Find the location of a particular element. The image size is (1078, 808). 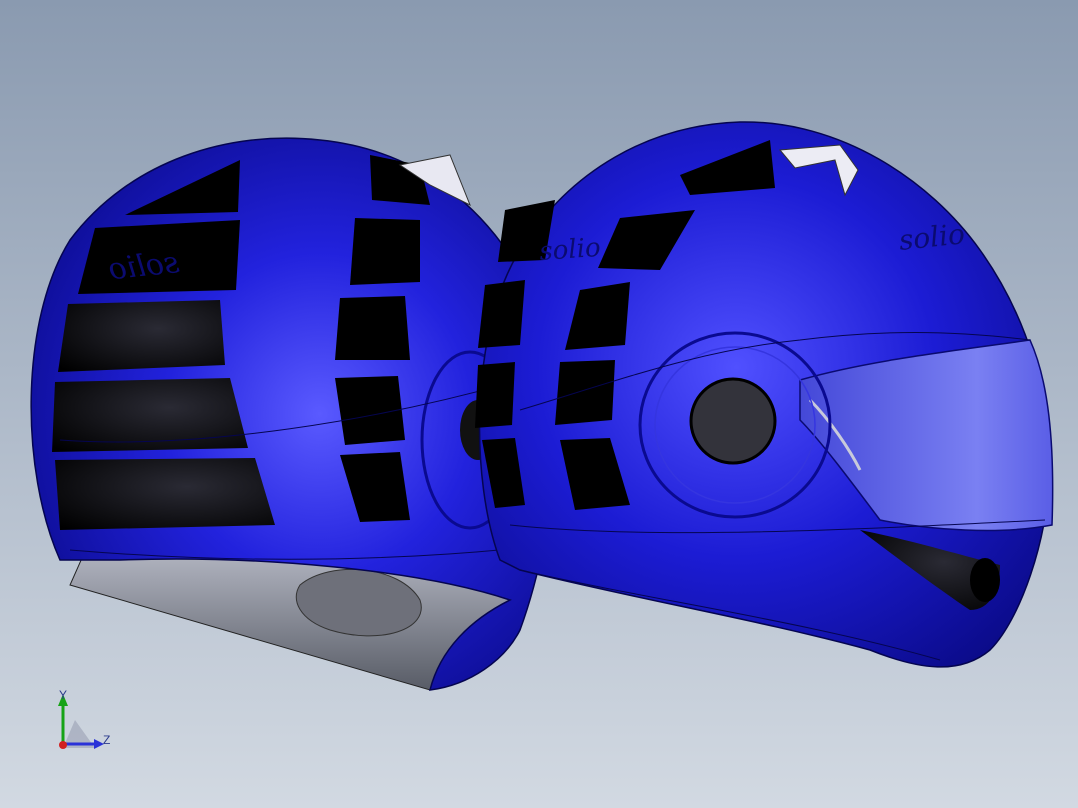

visor-pivot-button is located at coordinates (733, 421).